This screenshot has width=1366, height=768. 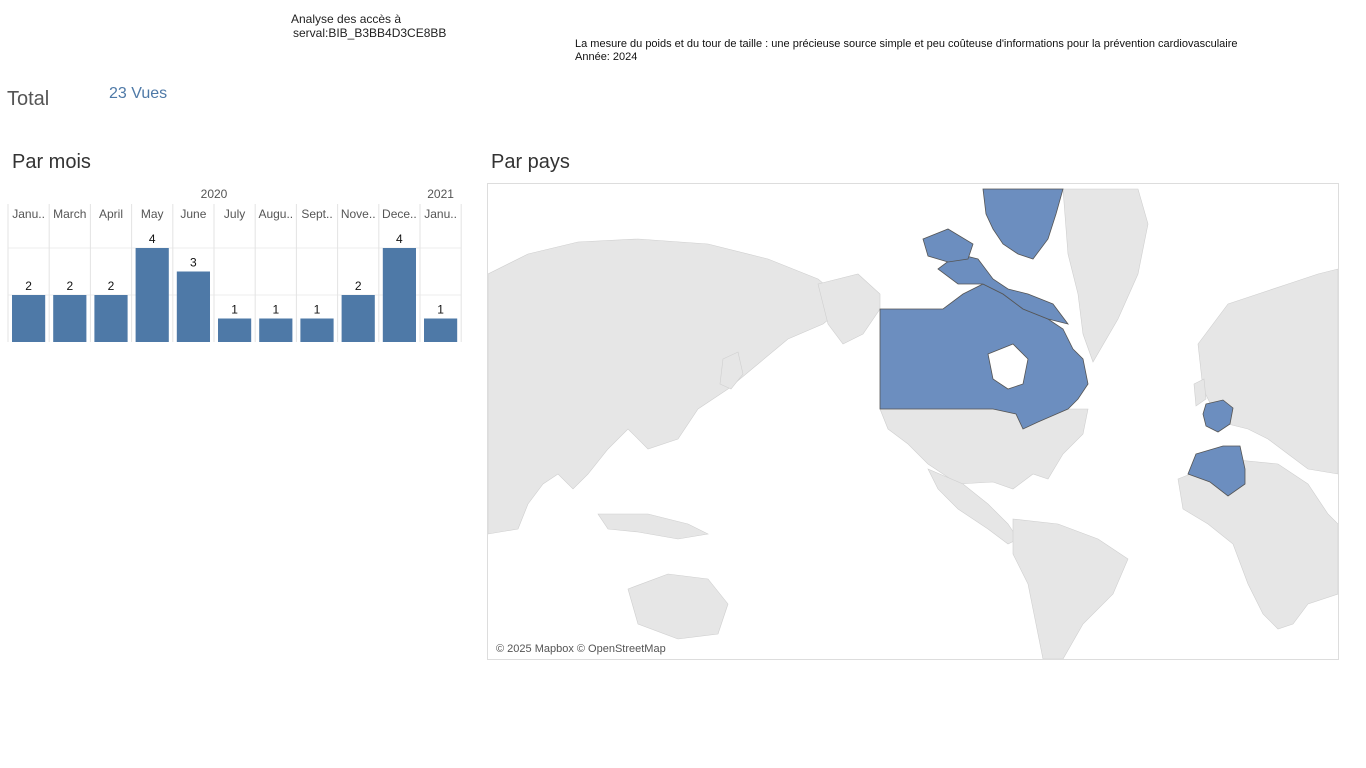 What do you see at coordinates (234, 214) in the screenshot?
I see `month-label: July` at bounding box center [234, 214].